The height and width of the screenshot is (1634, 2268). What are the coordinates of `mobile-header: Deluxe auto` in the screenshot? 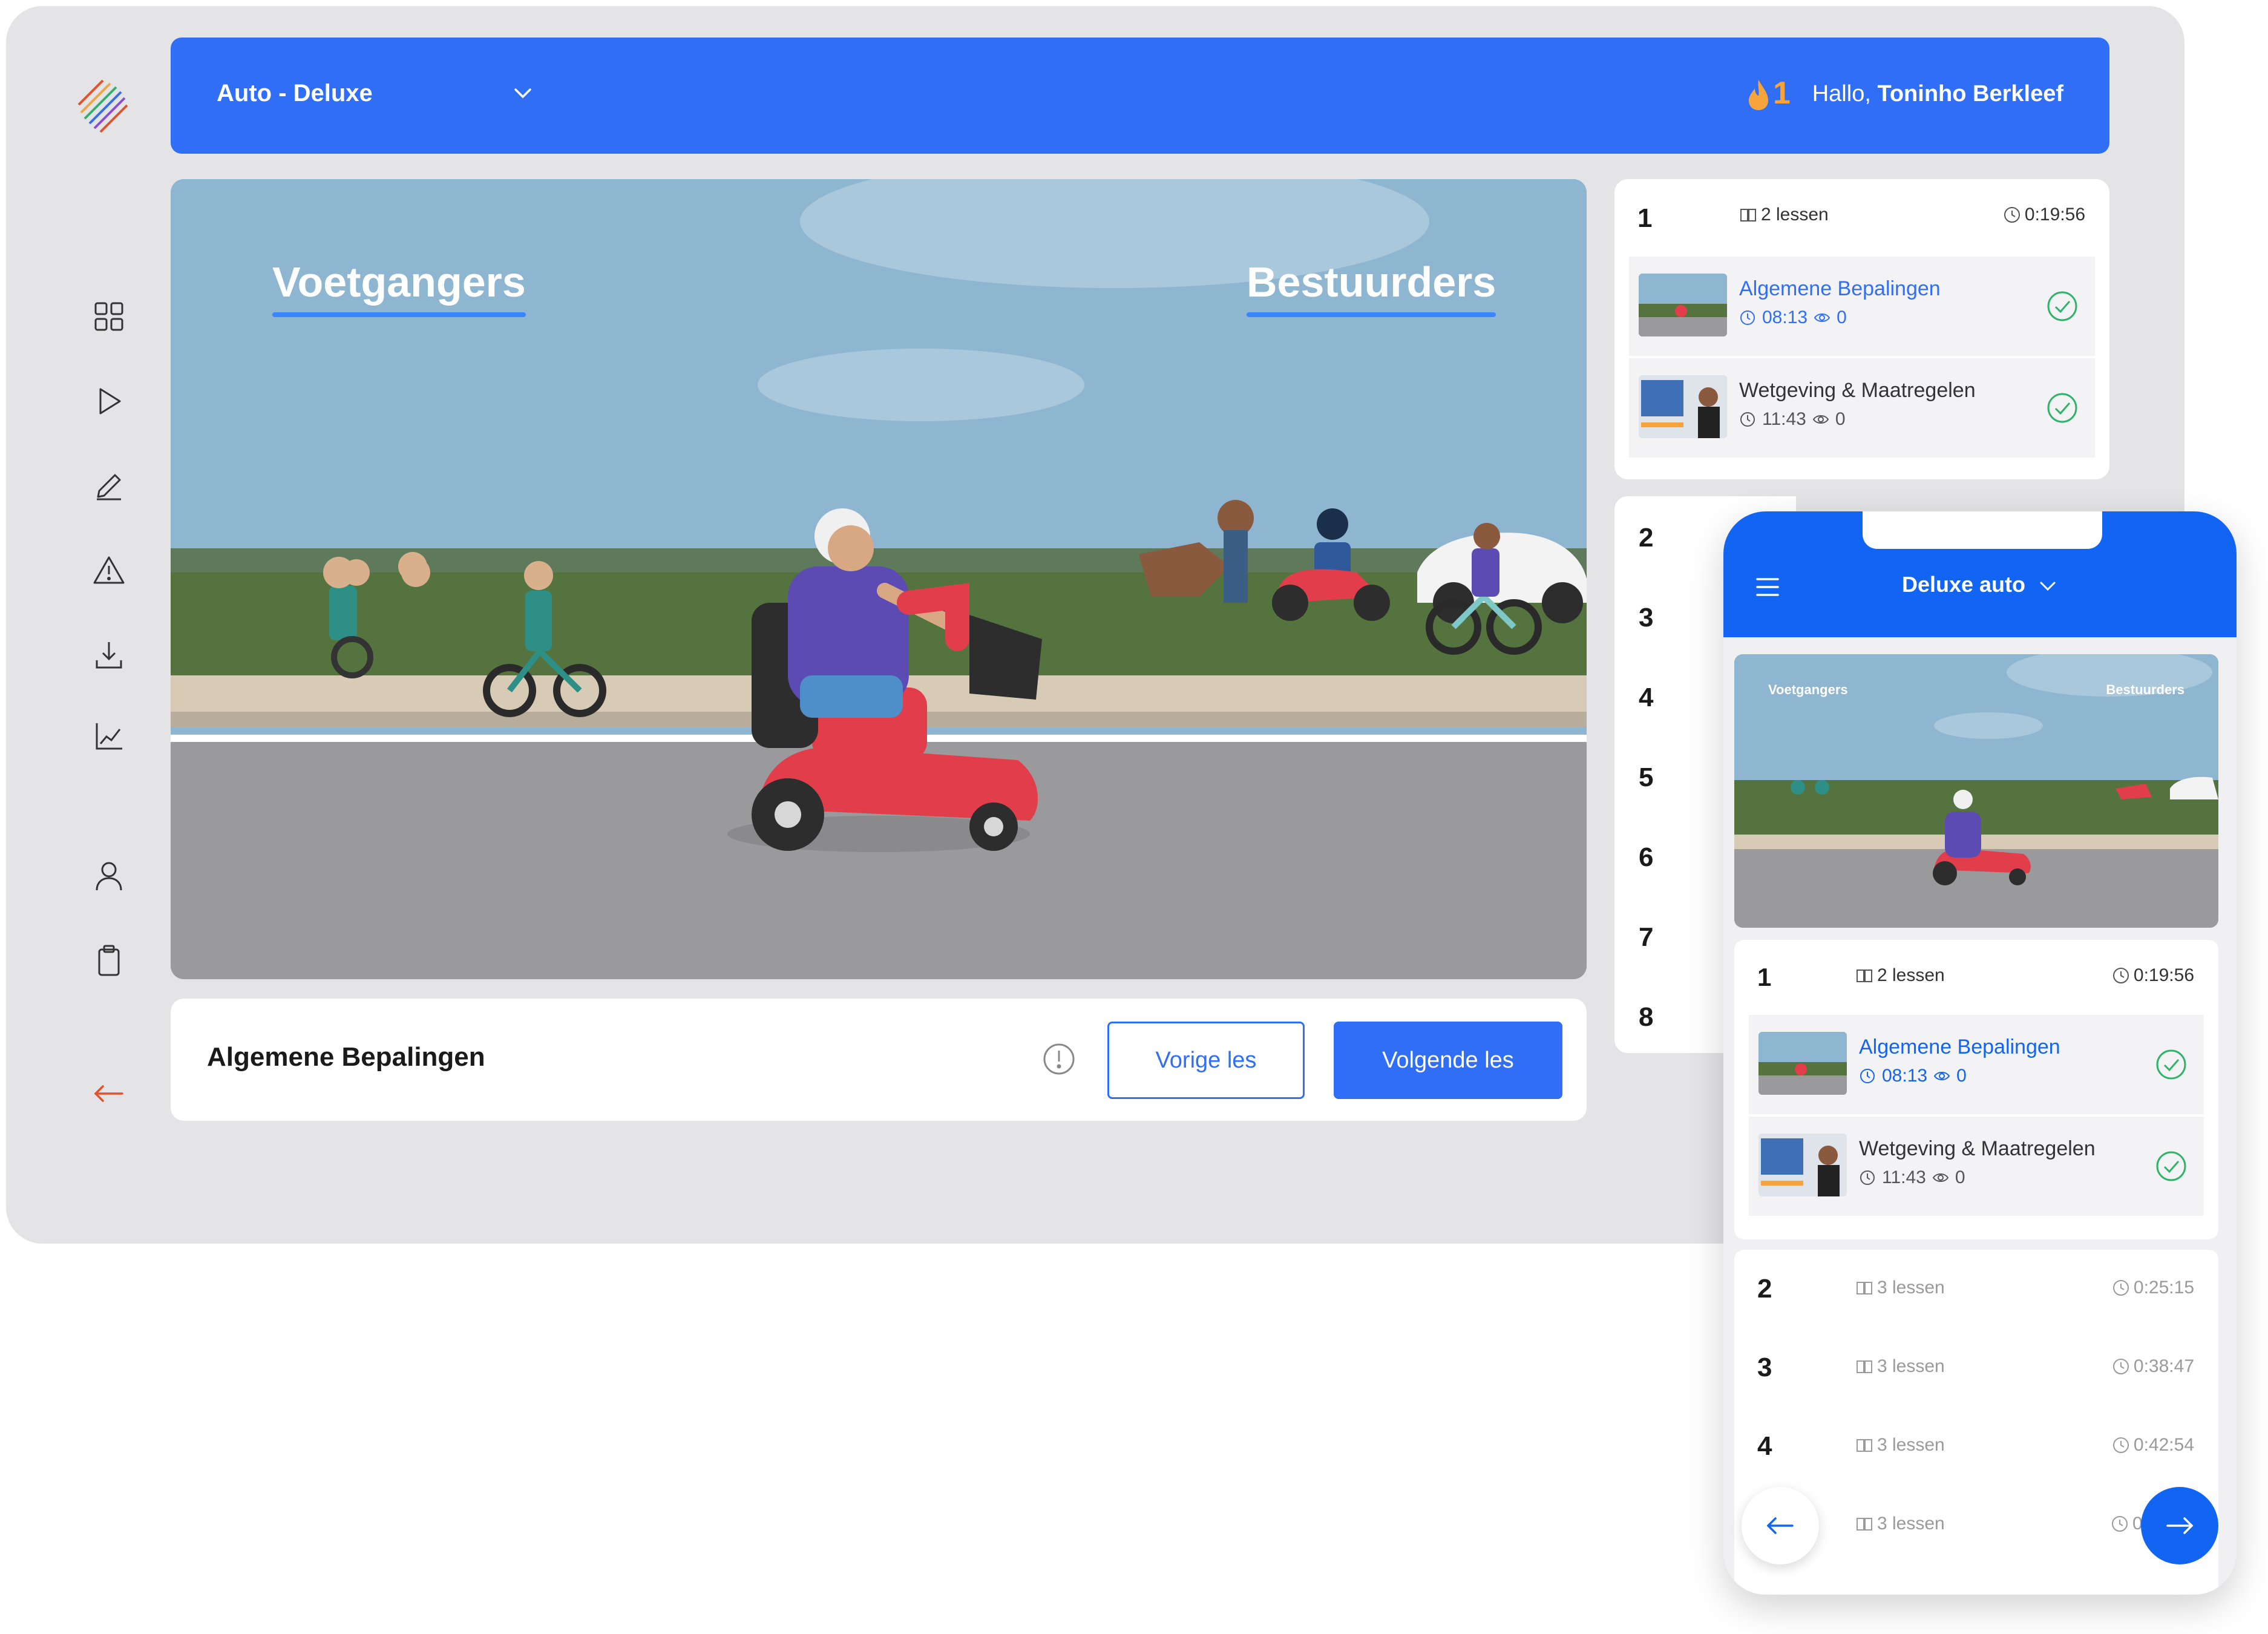 It's located at (1980, 574).